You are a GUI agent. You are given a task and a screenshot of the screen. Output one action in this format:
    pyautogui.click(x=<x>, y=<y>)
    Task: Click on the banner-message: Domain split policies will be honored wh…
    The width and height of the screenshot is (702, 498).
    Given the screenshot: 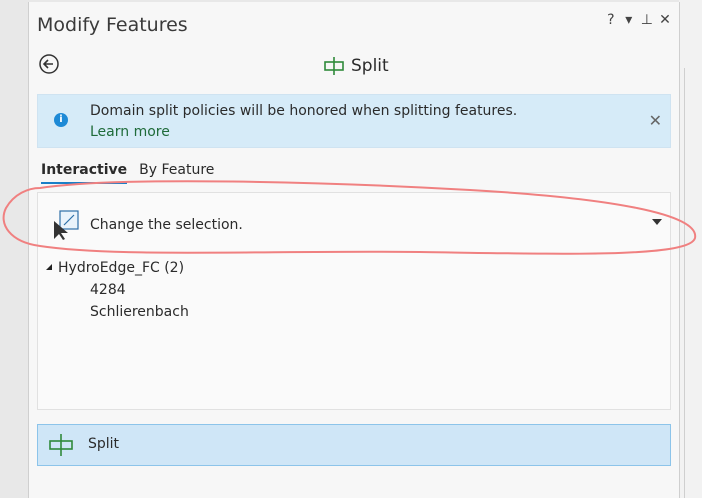 What is the action you would take?
    pyautogui.click(x=304, y=111)
    